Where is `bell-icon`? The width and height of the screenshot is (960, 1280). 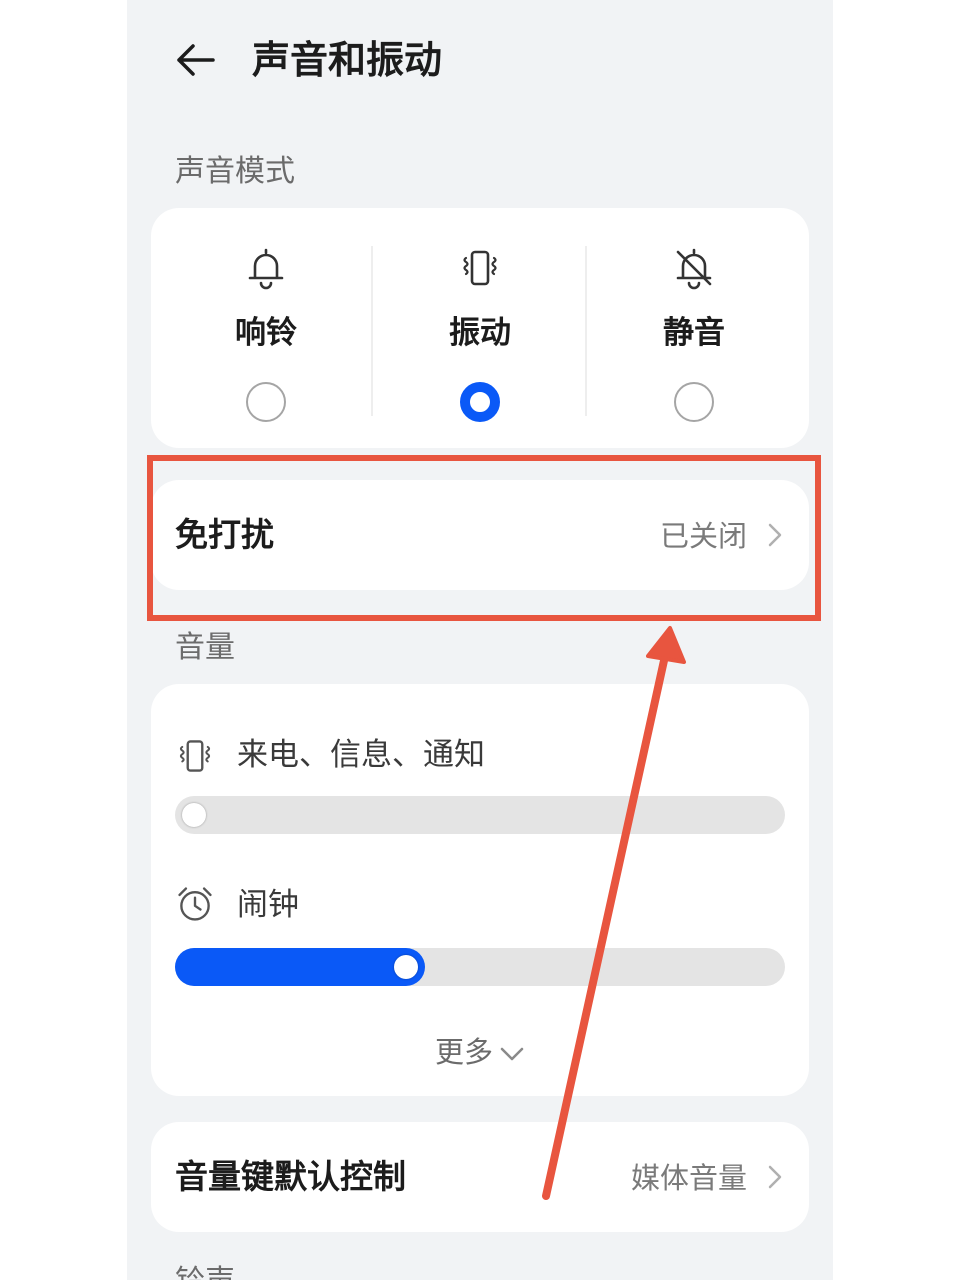 bell-icon is located at coordinates (266, 269).